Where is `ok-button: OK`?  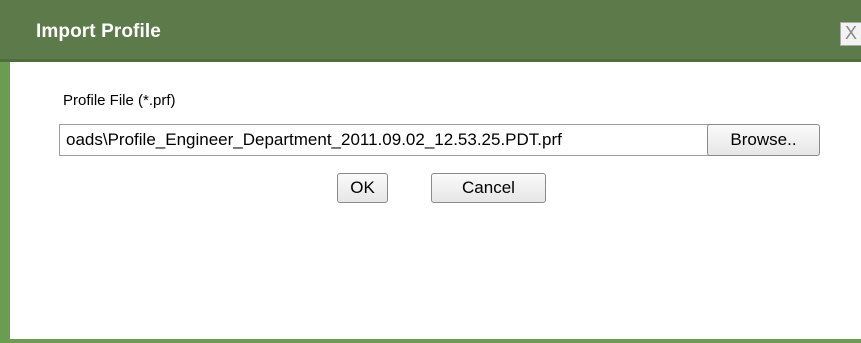 ok-button: OK is located at coordinates (362, 188).